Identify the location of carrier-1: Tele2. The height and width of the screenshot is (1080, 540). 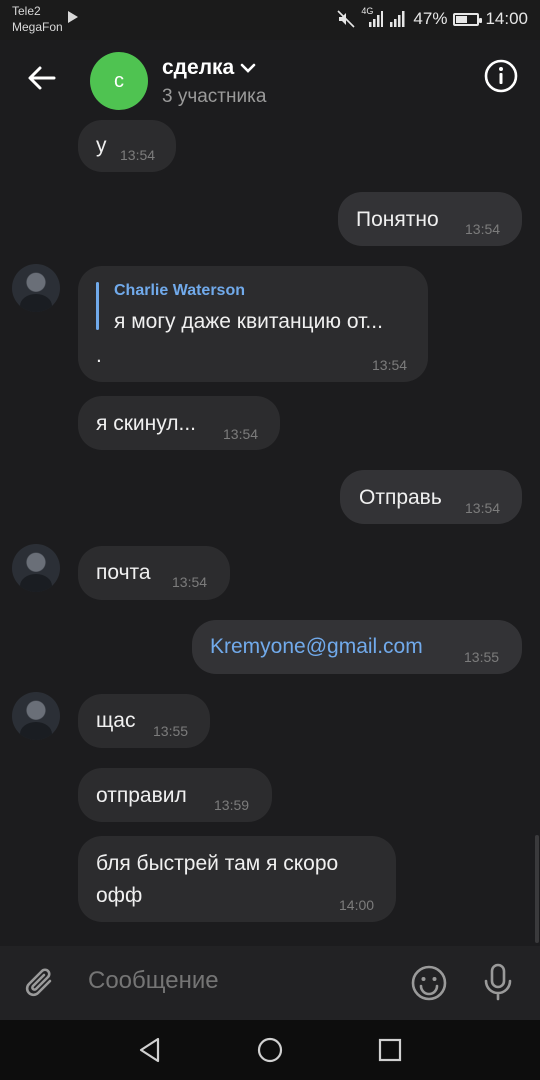
(26, 11).